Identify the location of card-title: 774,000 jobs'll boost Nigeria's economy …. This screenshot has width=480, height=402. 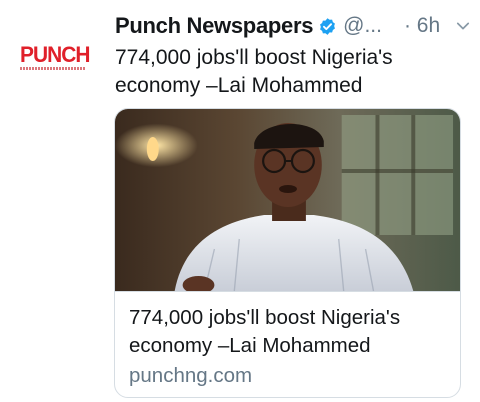
(287, 332).